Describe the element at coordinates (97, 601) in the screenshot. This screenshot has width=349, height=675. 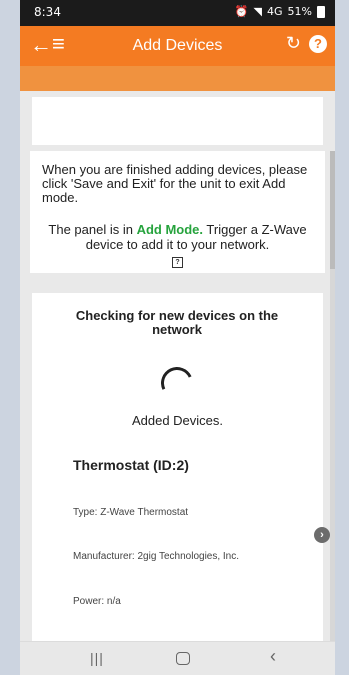
I see `device-power: Power: n/a` at that location.